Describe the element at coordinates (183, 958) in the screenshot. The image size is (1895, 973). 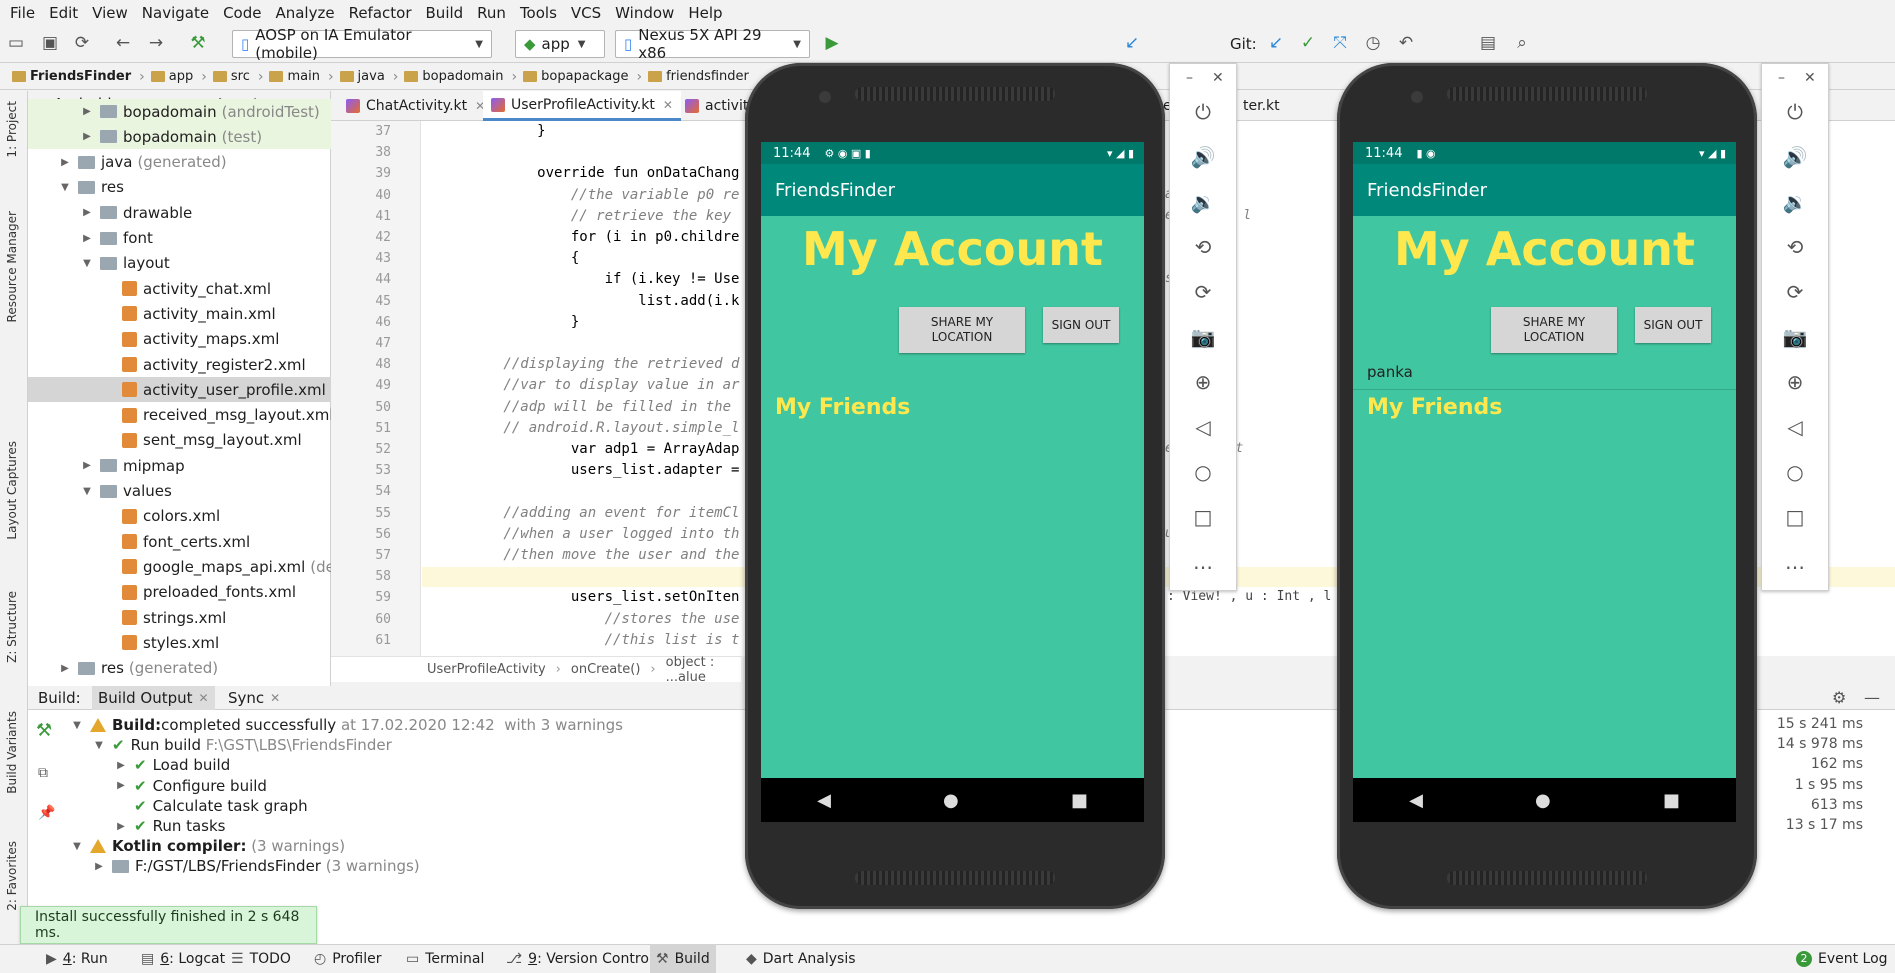
I see `bottom-tool-1: ▤ 6: Logcat` at that location.